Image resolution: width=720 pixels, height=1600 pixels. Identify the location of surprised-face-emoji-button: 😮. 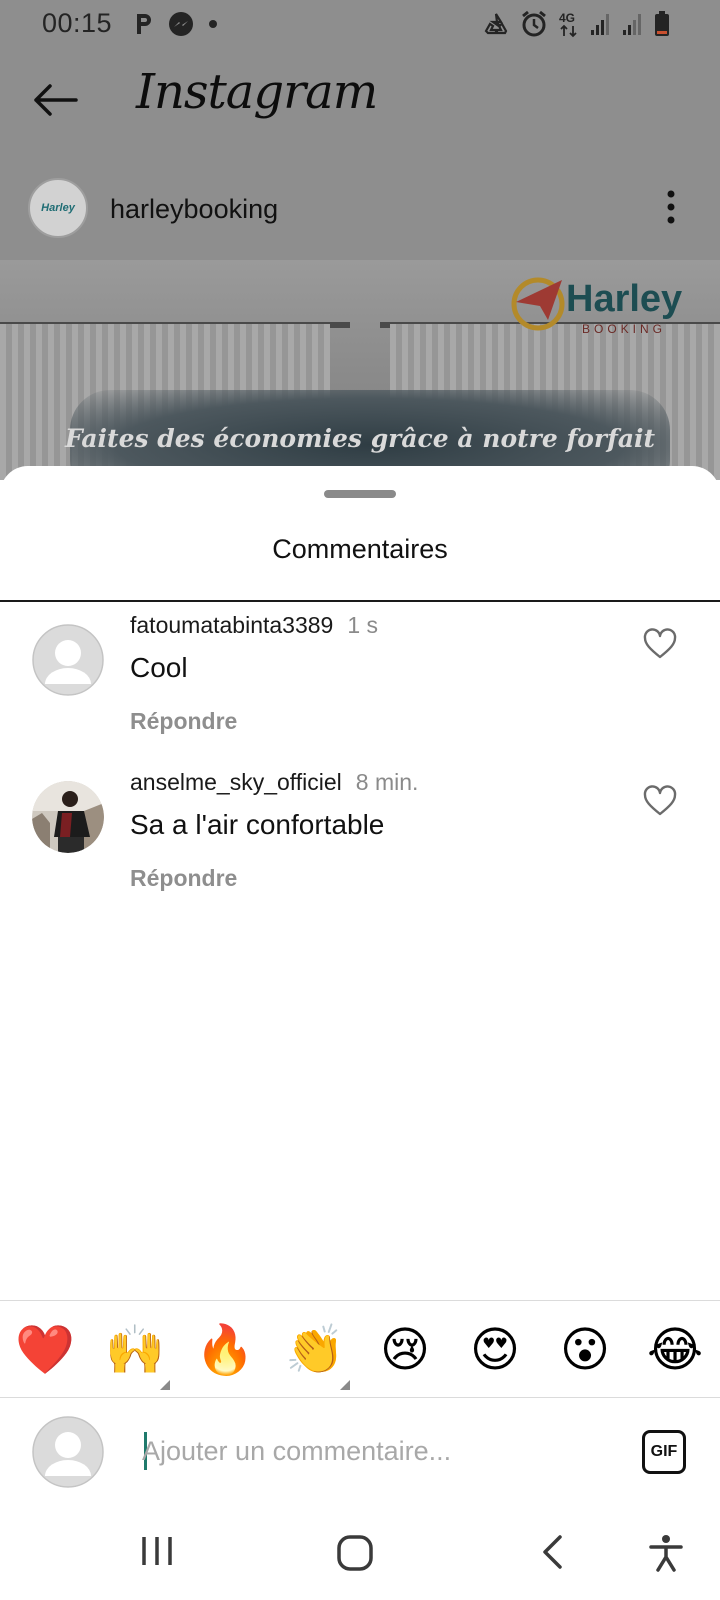
(585, 1350).